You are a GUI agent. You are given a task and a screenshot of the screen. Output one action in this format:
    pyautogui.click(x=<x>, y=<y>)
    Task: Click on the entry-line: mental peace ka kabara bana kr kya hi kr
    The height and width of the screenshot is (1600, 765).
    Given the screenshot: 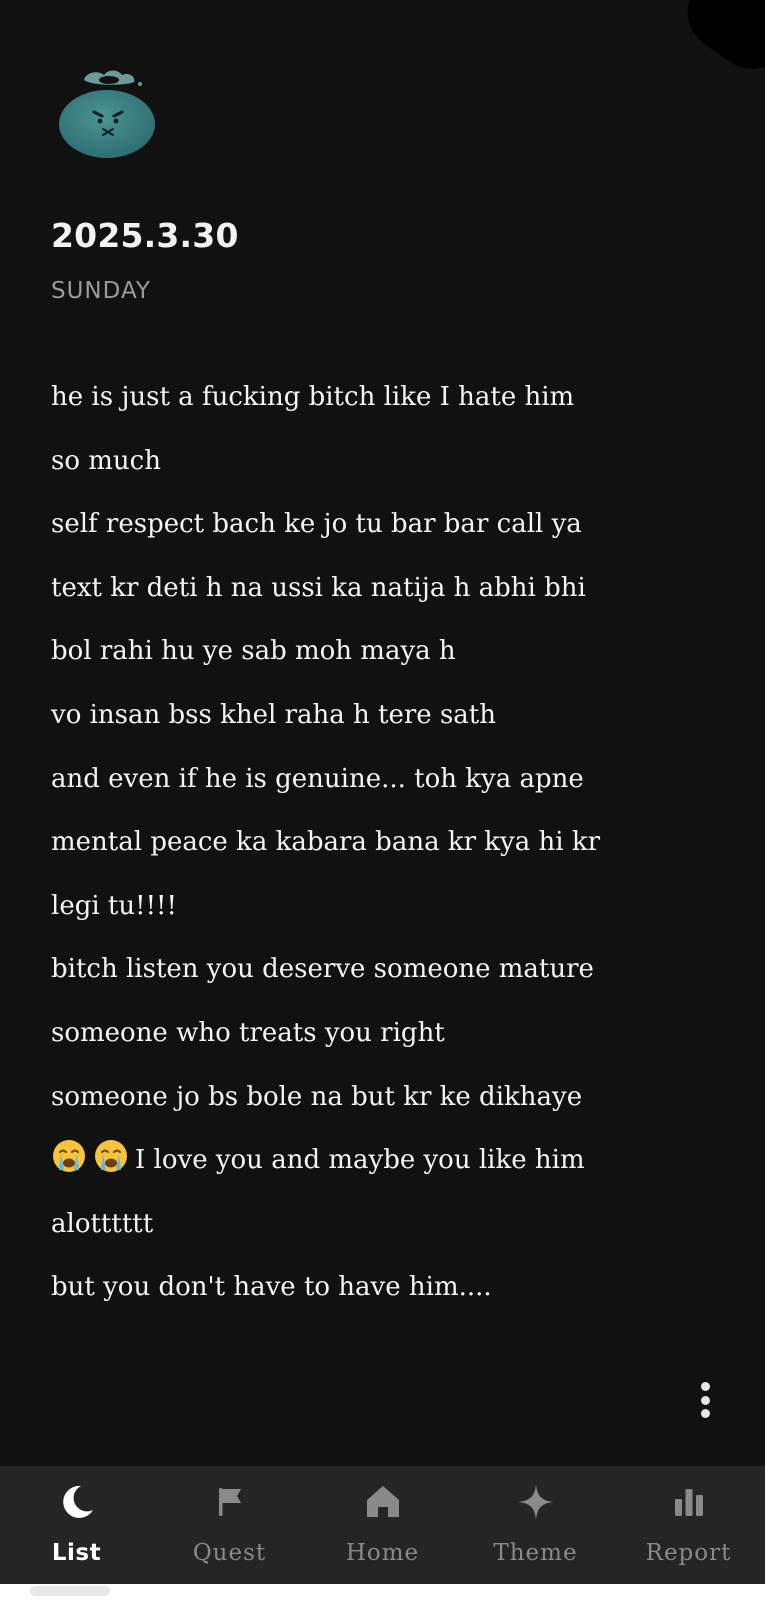 What is the action you would take?
    pyautogui.click(x=381, y=843)
    